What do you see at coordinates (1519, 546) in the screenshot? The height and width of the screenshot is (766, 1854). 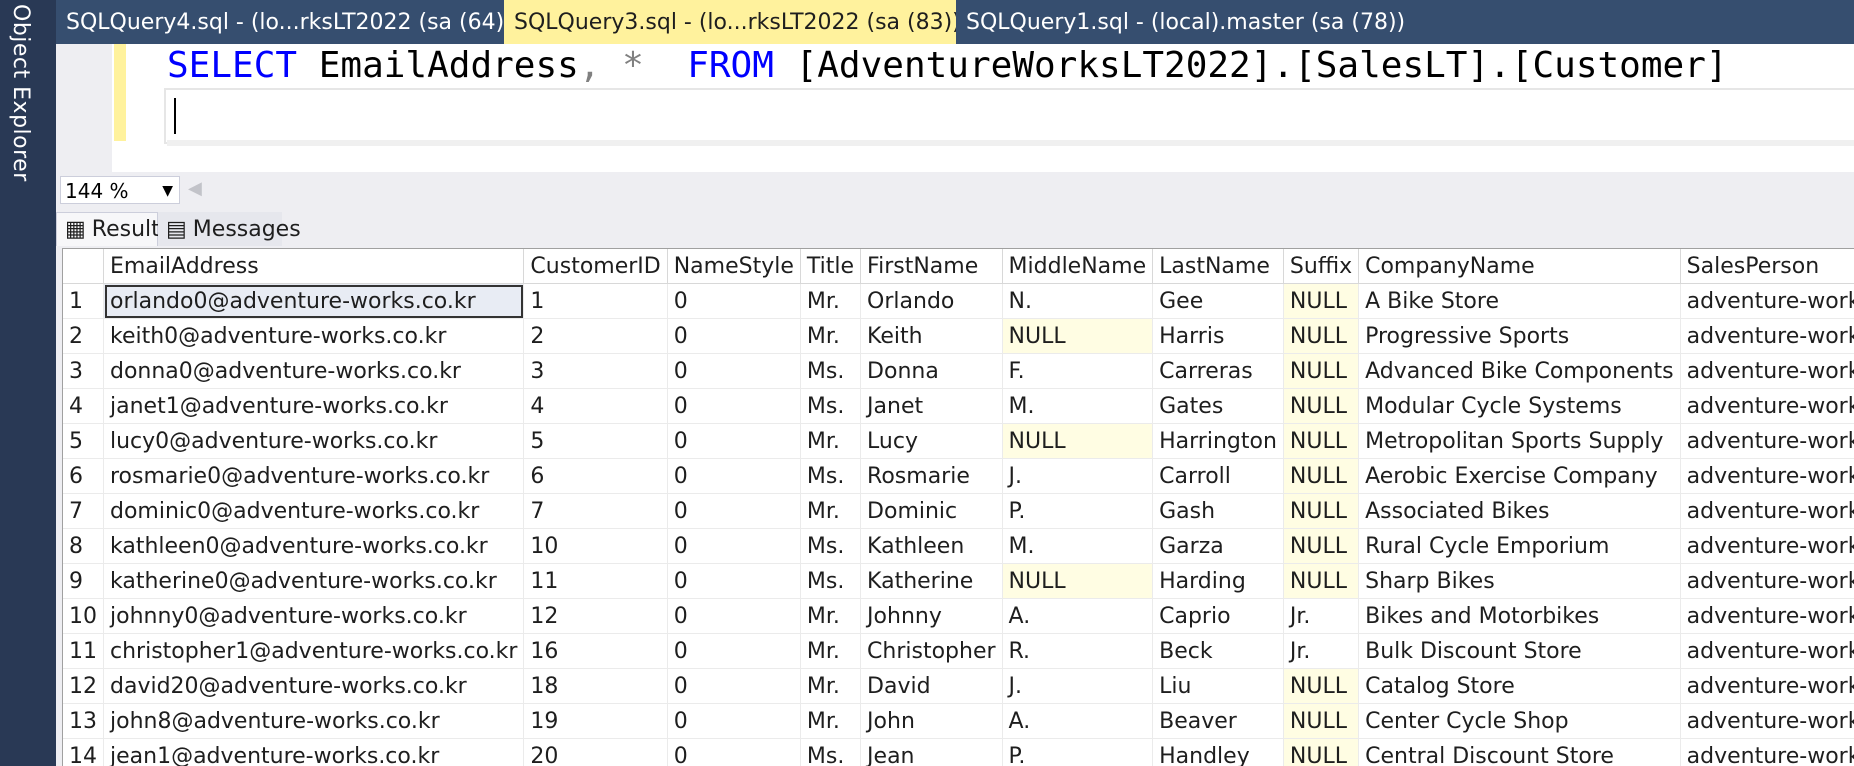 I see `grid-cell: Rural Cycle Emporium` at bounding box center [1519, 546].